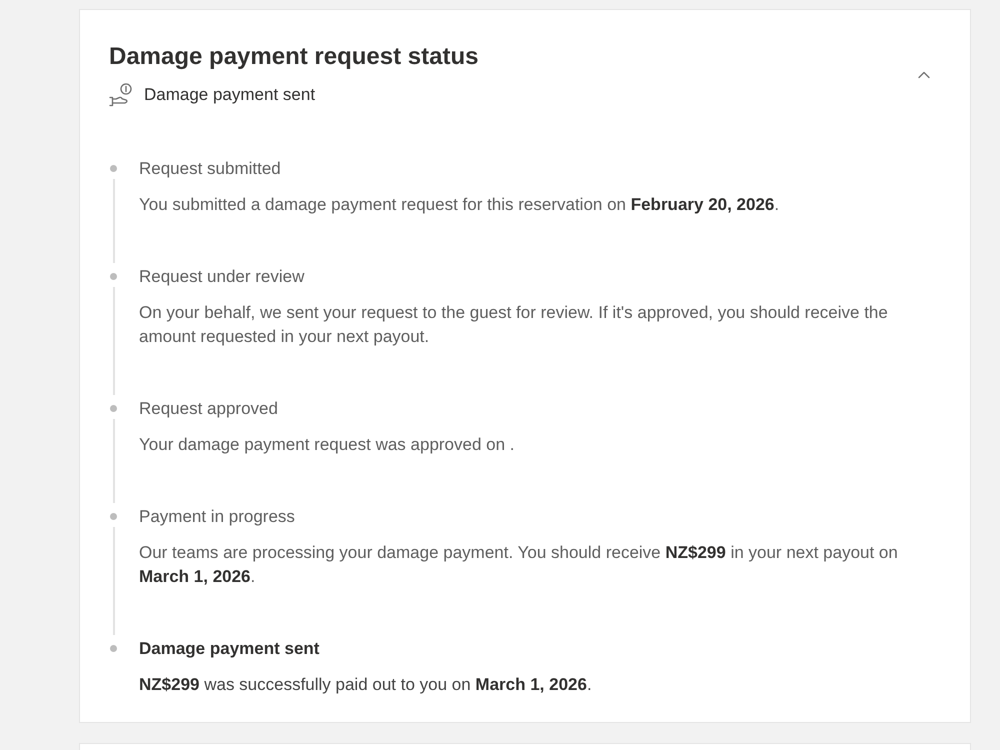 This screenshot has height=750, width=1000. What do you see at coordinates (230, 95) in the screenshot?
I see `status-text: Damage payment sent` at bounding box center [230, 95].